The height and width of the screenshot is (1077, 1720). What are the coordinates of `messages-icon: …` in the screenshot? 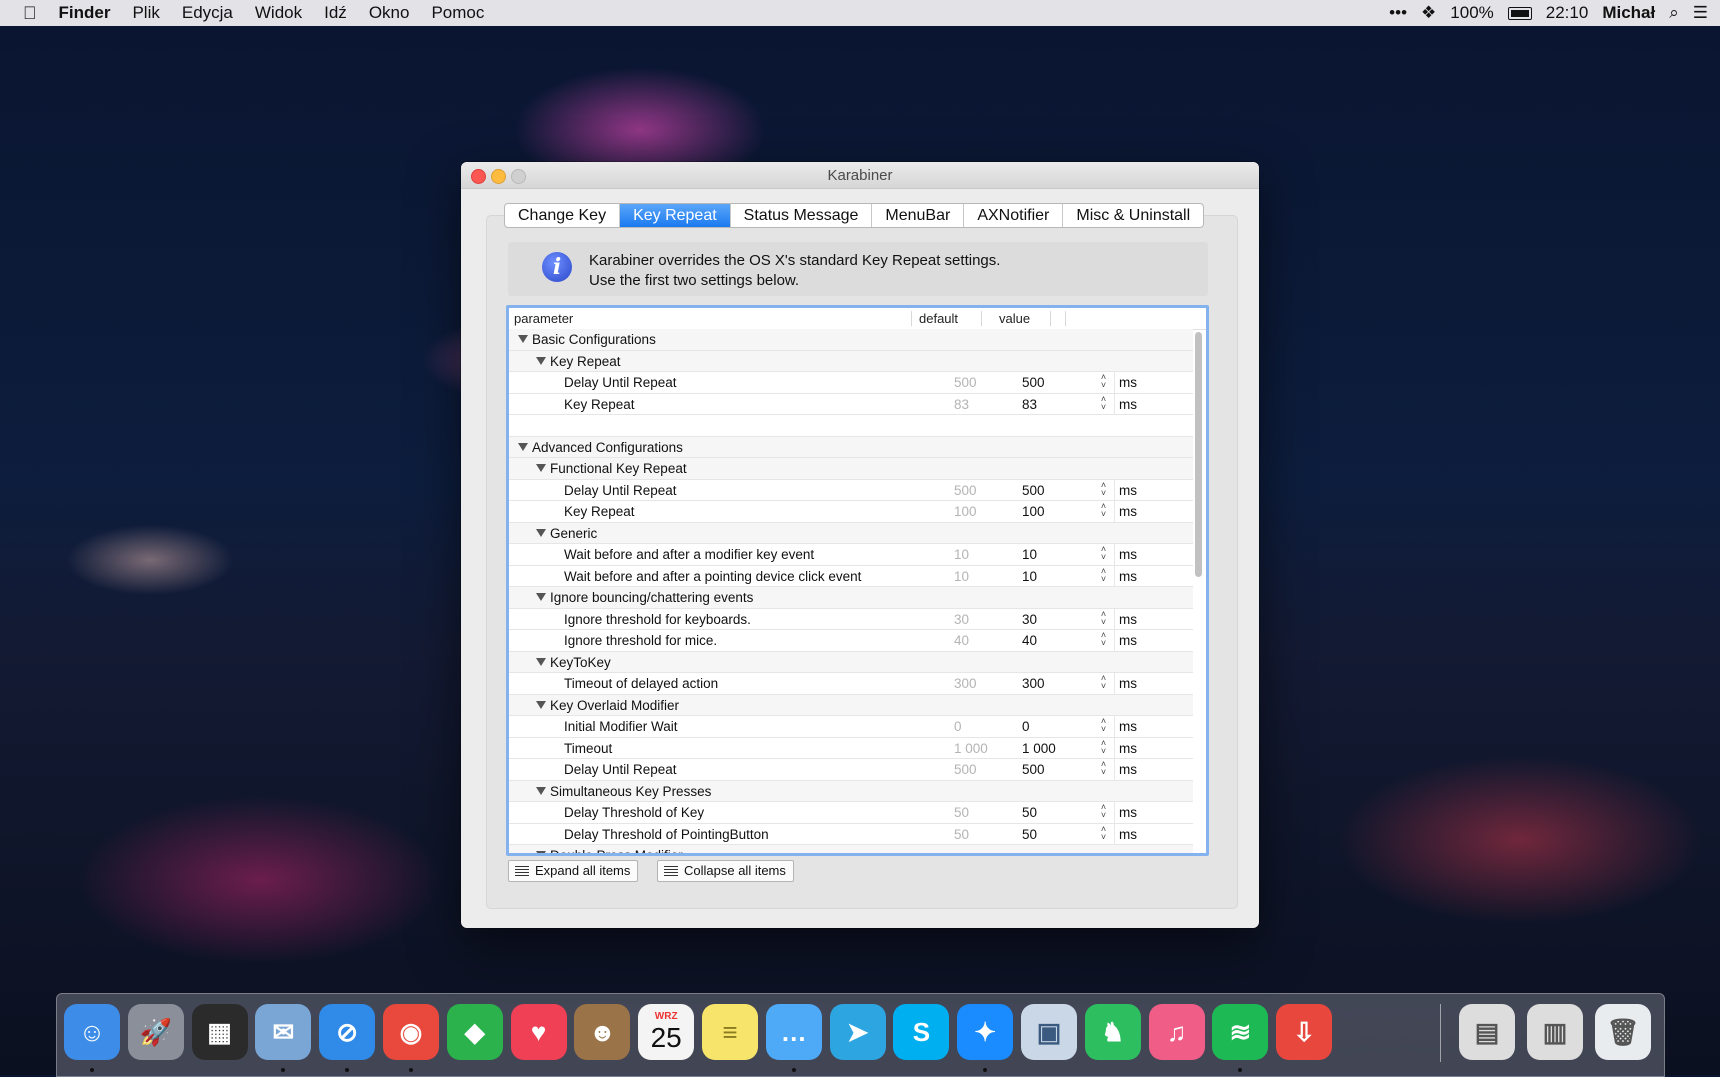 It's located at (793, 1032).